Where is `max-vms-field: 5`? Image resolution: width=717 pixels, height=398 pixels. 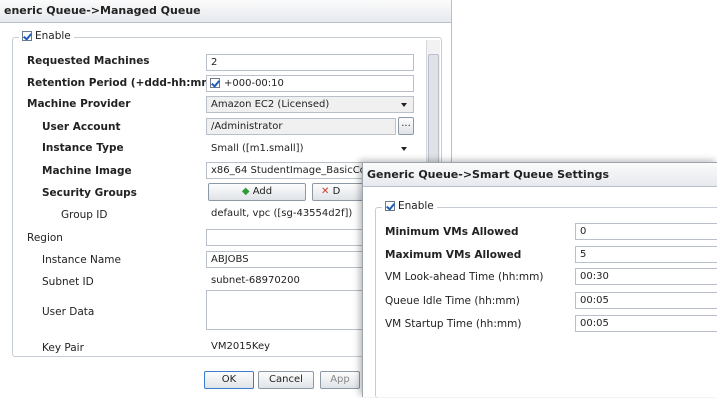
max-vms-field: 5 is located at coordinates (646, 254).